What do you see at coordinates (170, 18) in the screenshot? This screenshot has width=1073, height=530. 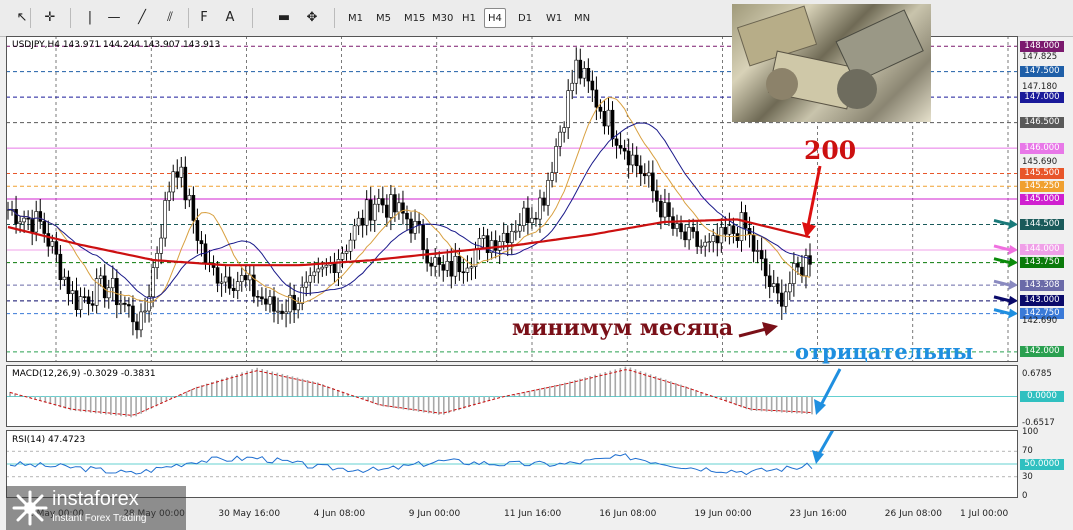 I see `channel-tool-icon: ⫽` at bounding box center [170, 18].